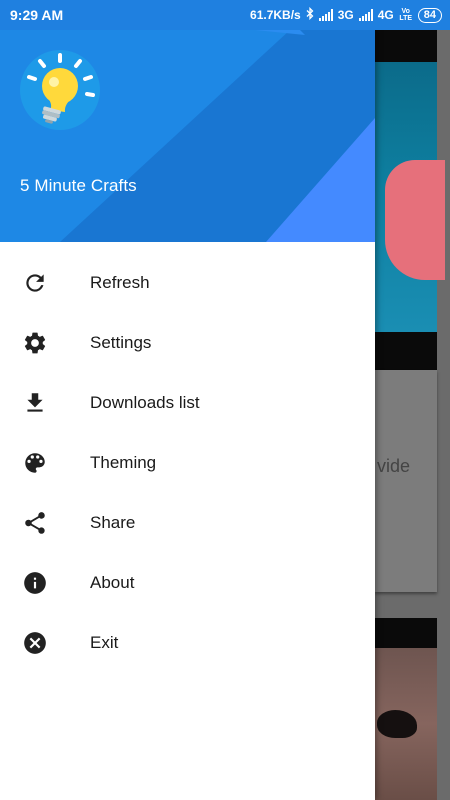 The width and height of the screenshot is (450, 800). Describe the element at coordinates (385, 15) in the screenshot. I see `network-4g-label: 4G` at that location.